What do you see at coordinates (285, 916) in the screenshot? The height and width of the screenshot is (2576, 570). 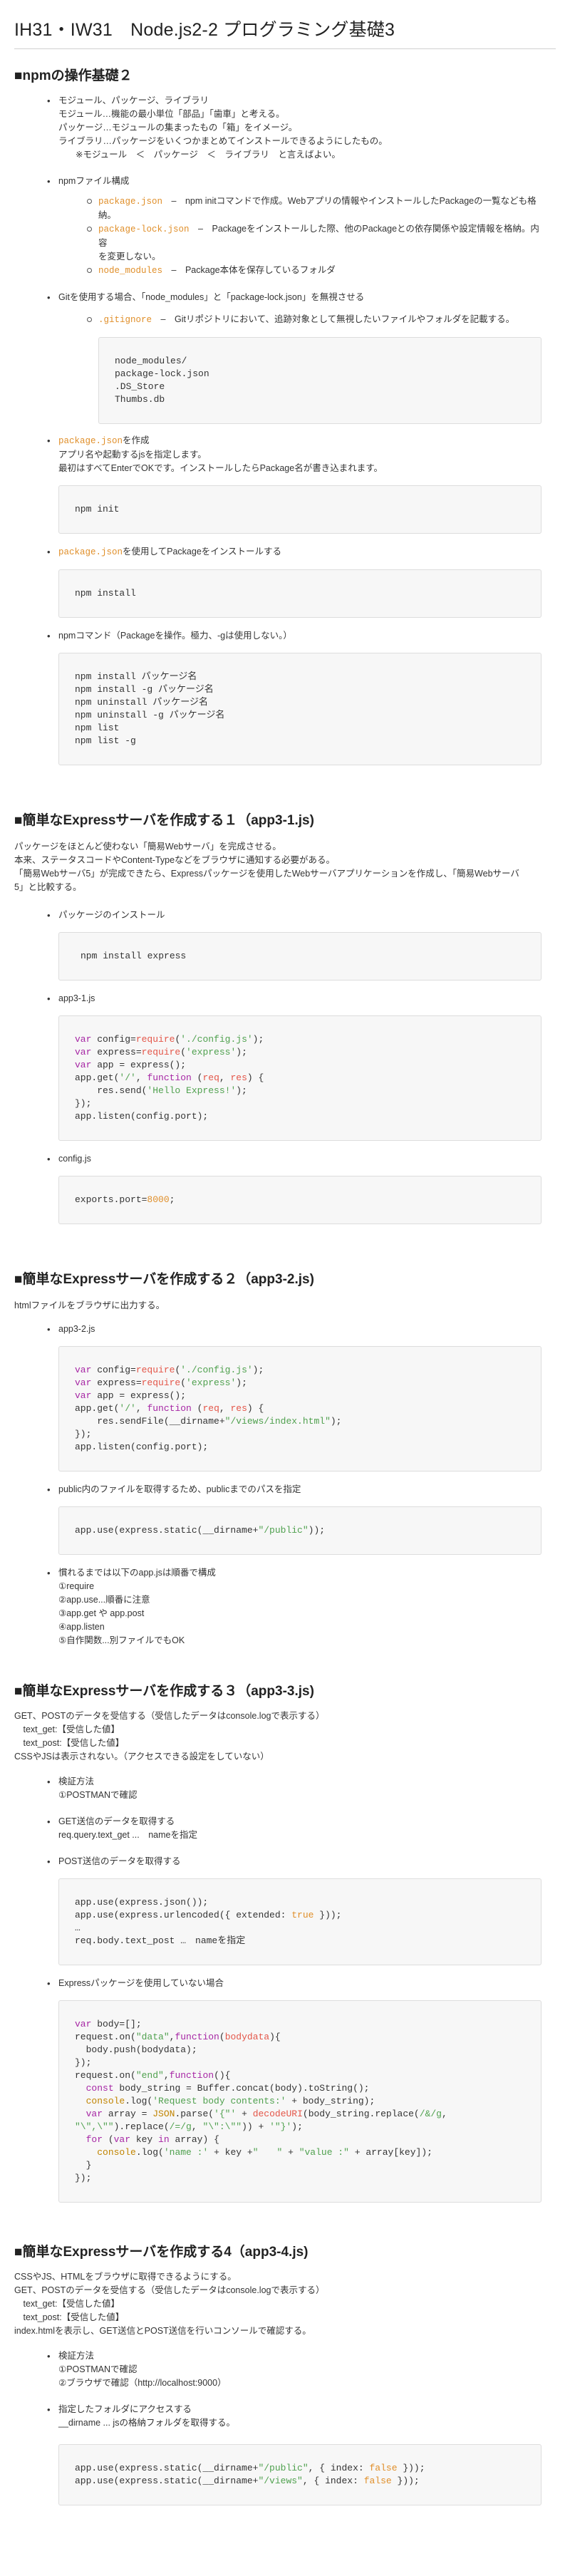 I see `bullet-package-install: パッケージのインストール` at bounding box center [285, 916].